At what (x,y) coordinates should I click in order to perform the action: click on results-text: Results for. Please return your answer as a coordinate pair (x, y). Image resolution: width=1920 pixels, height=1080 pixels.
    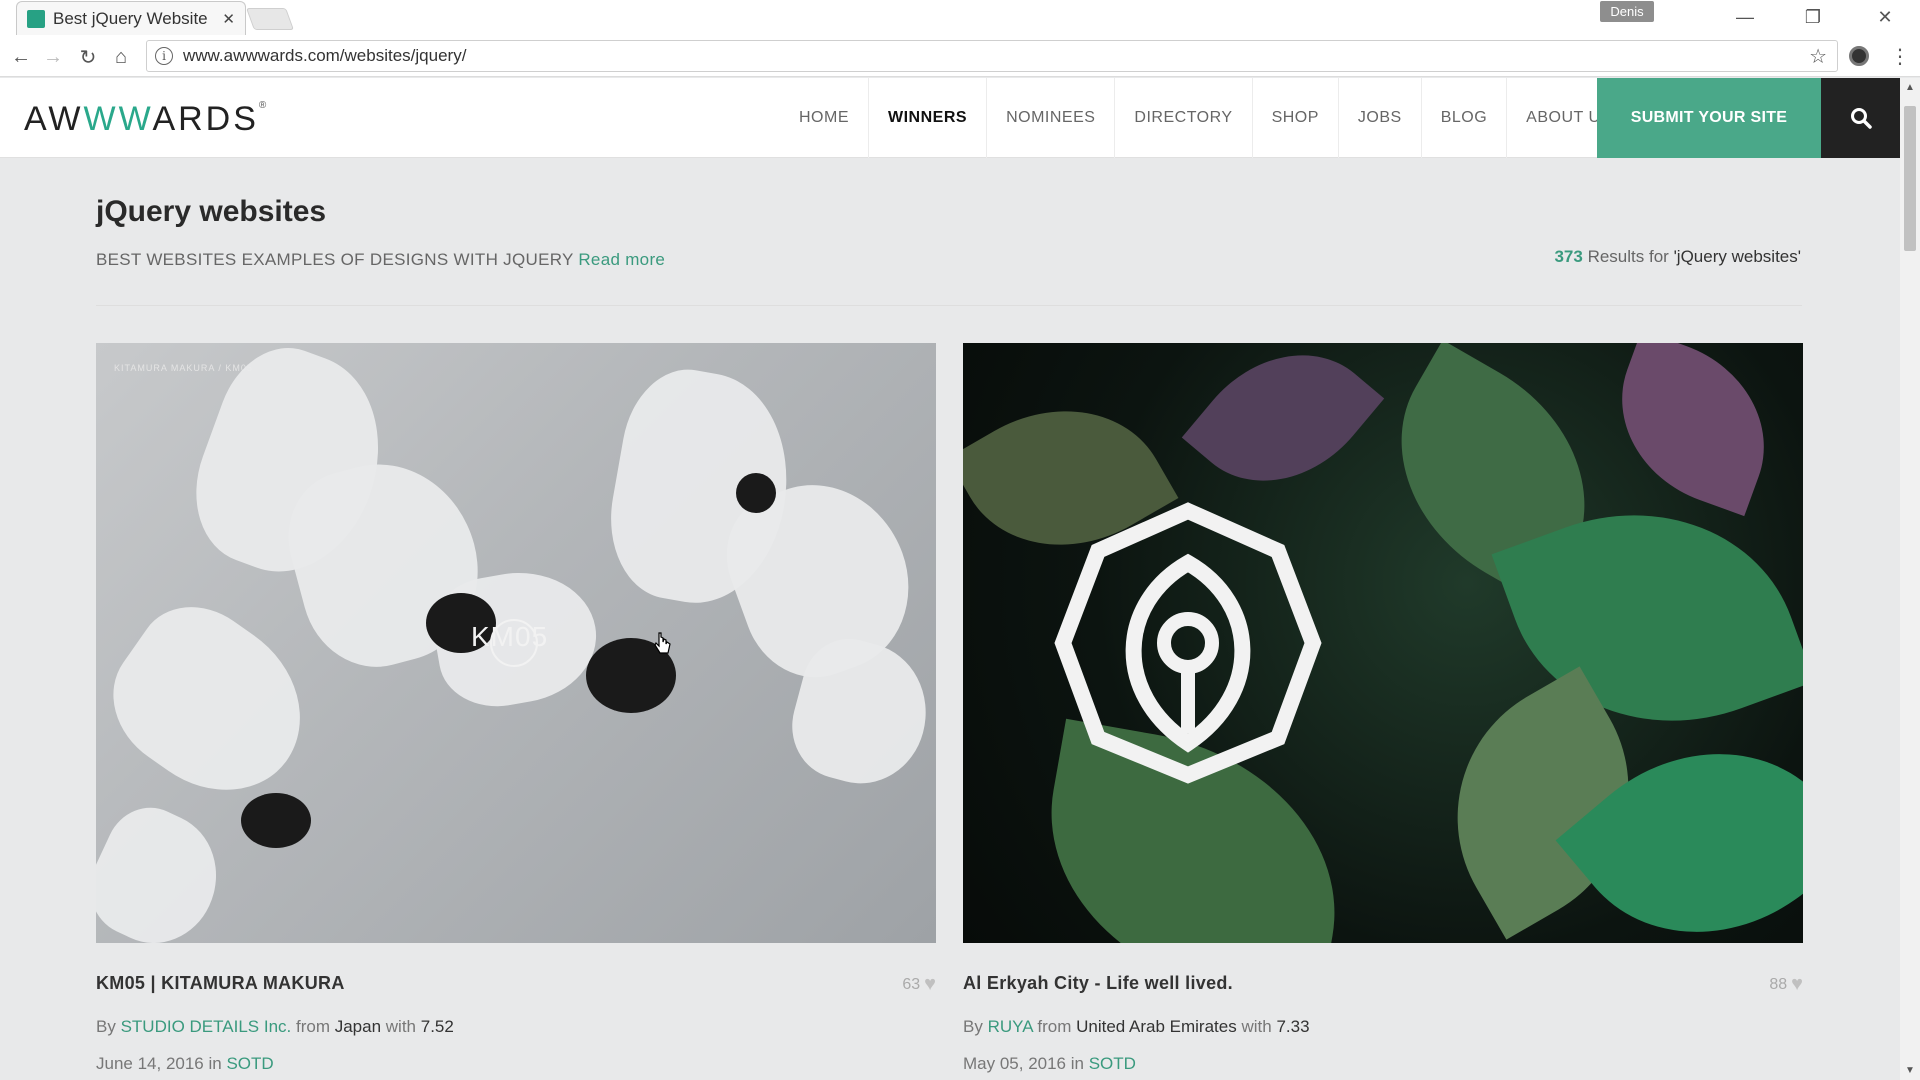
    Looking at the image, I should click on (1628, 256).